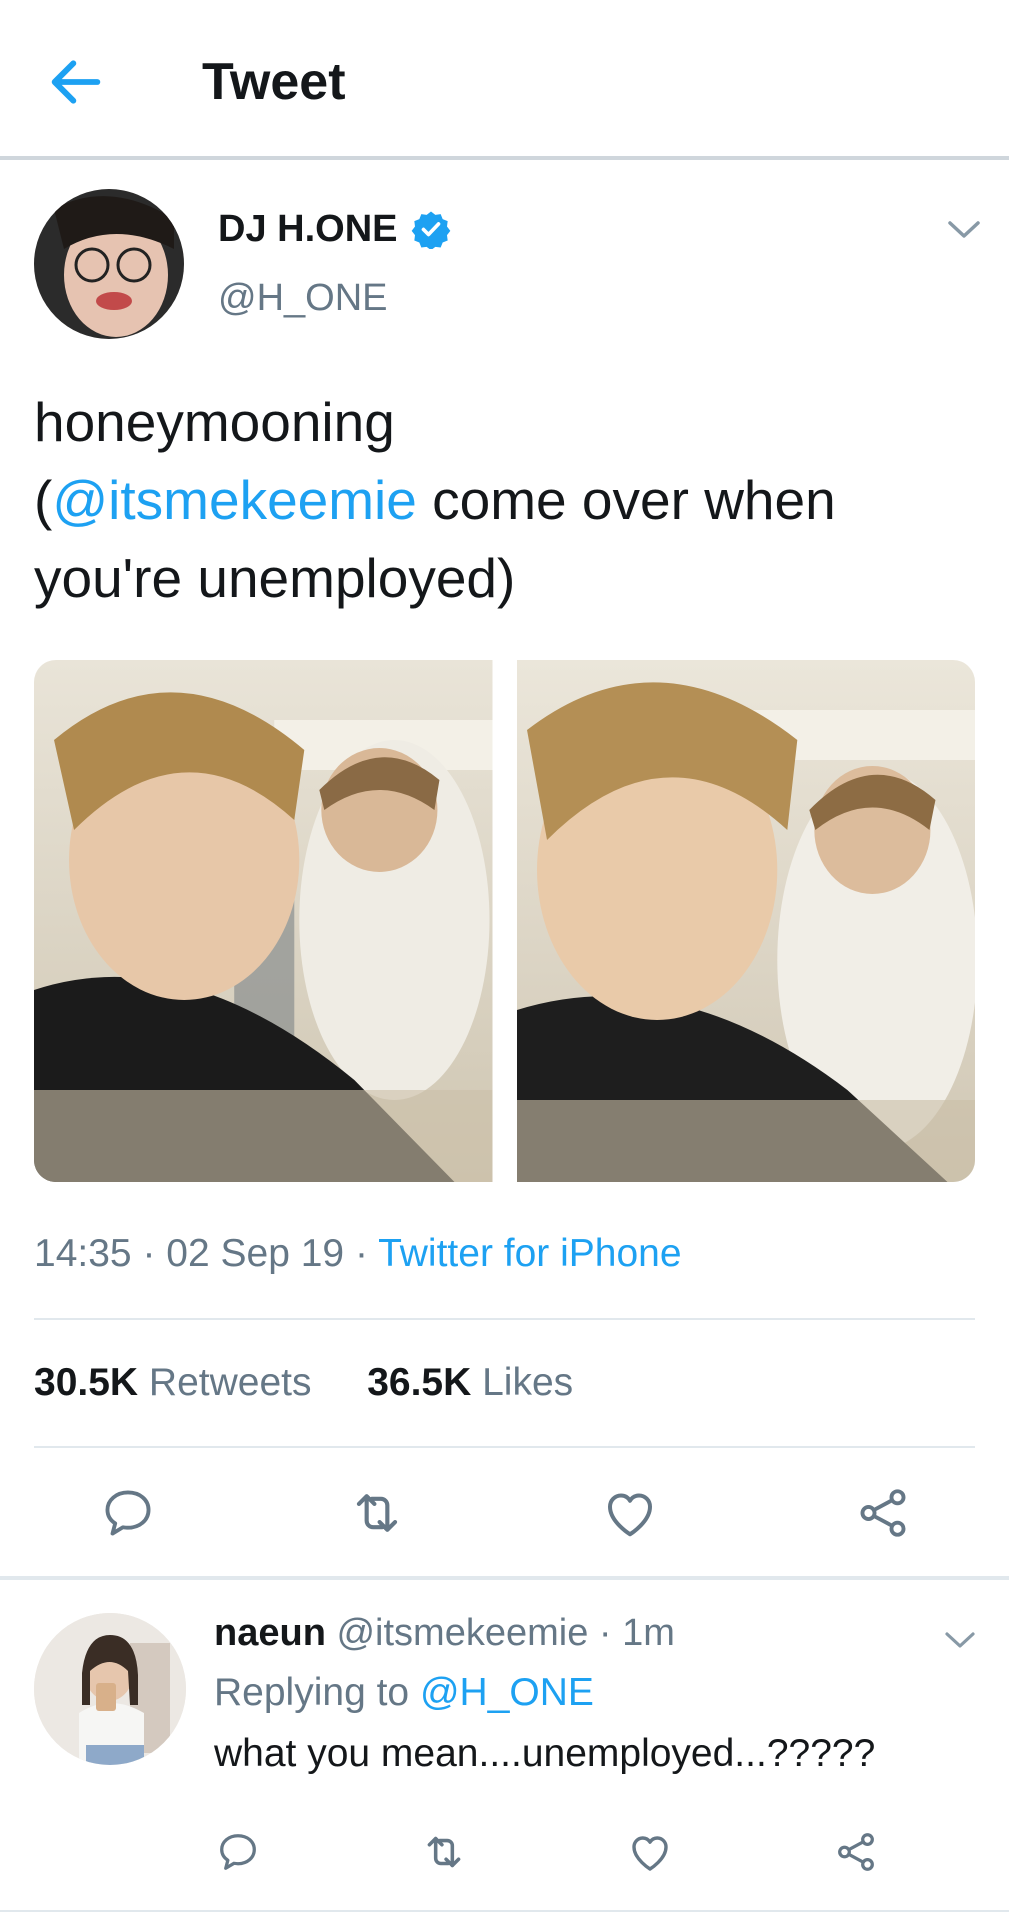  I want to click on paren-open: (, so click(43, 500).